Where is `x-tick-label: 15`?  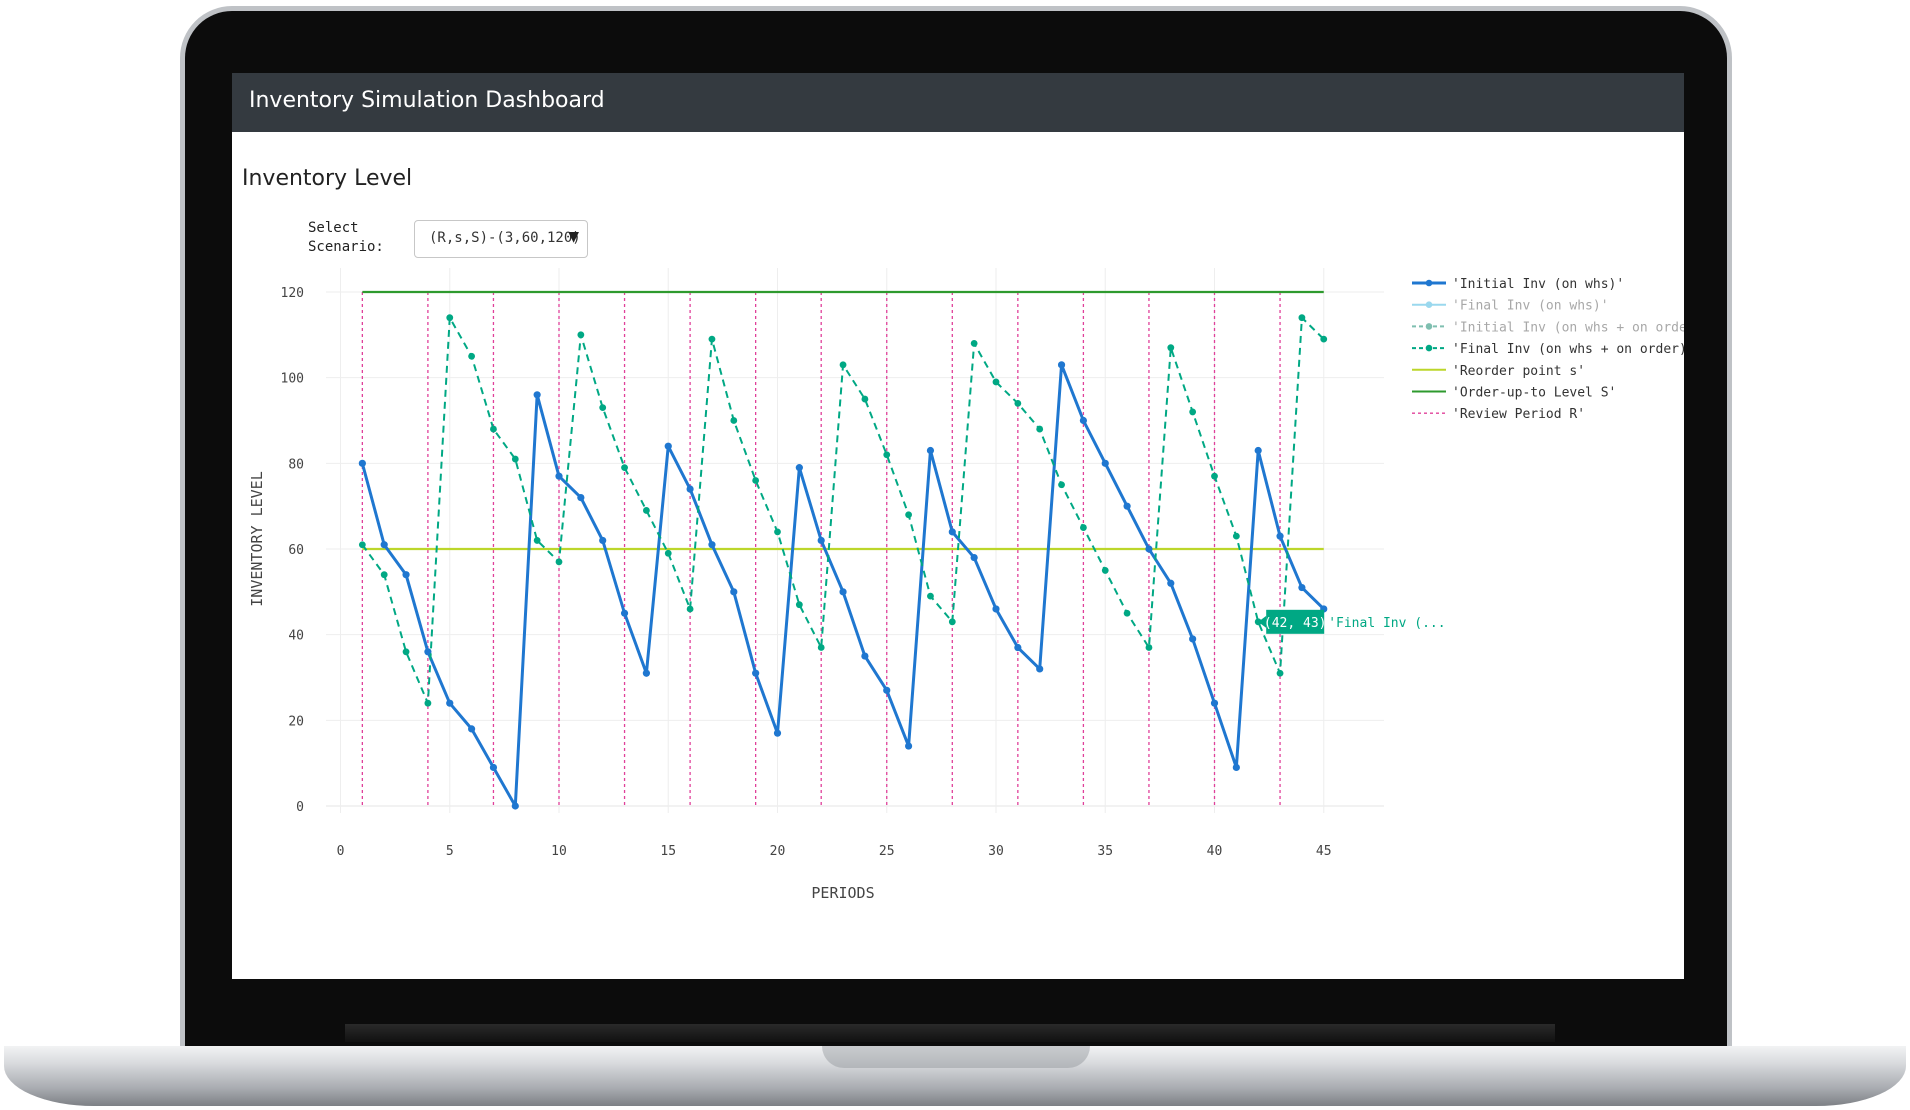 x-tick-label: 15 is located at coordinates (668, 851).